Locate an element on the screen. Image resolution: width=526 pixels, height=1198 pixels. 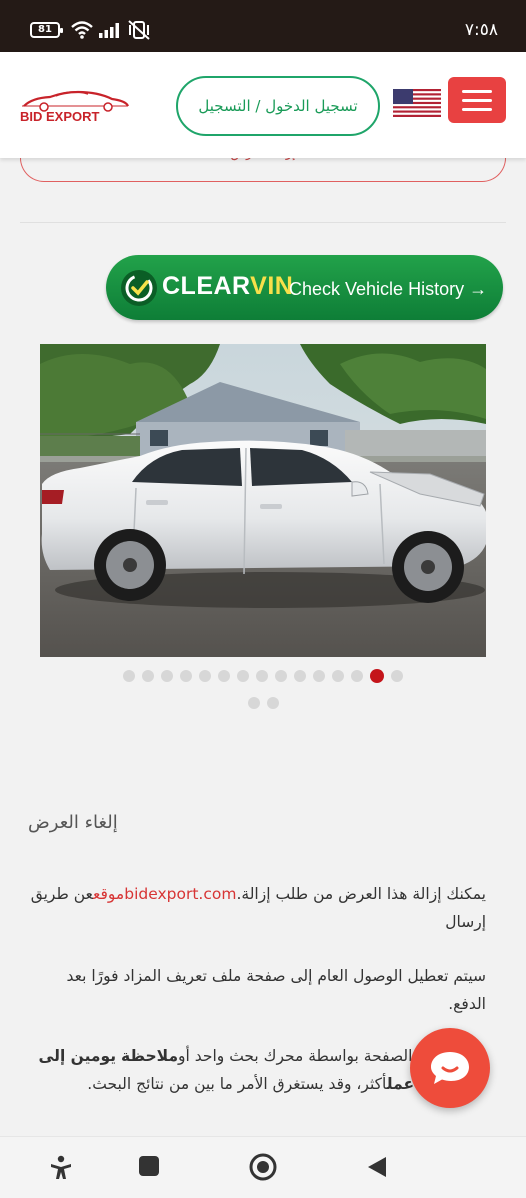
p1-after: يمكنك إزالة هذا العرض من طلب إزالة. is located at coordinates (361, 894).